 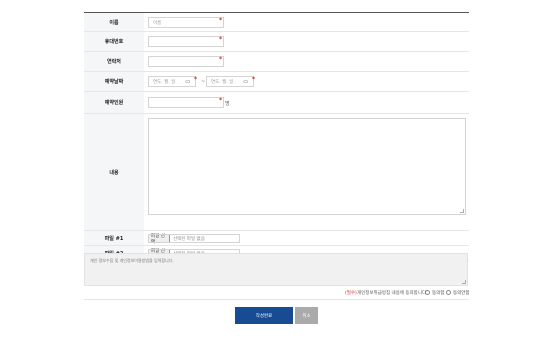 What do you see at coordinates (114, 41) in the screenshot?
I see `phone-label: 휴대번호` at bounding box center [114, 41].